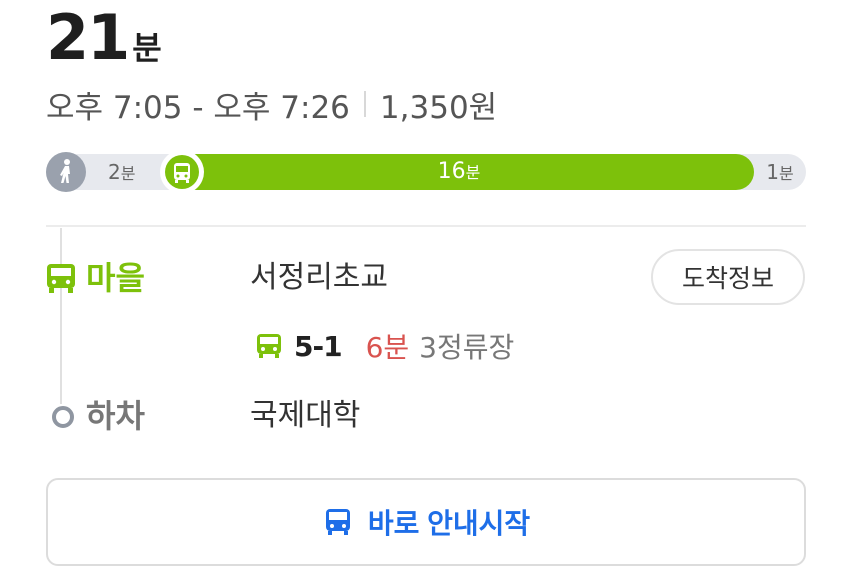 The image size is (852, 568). What do you see at coordinates (115, 416) in the screenshot?
I see `alight-label: 하차` at bounding box center [115, 416].